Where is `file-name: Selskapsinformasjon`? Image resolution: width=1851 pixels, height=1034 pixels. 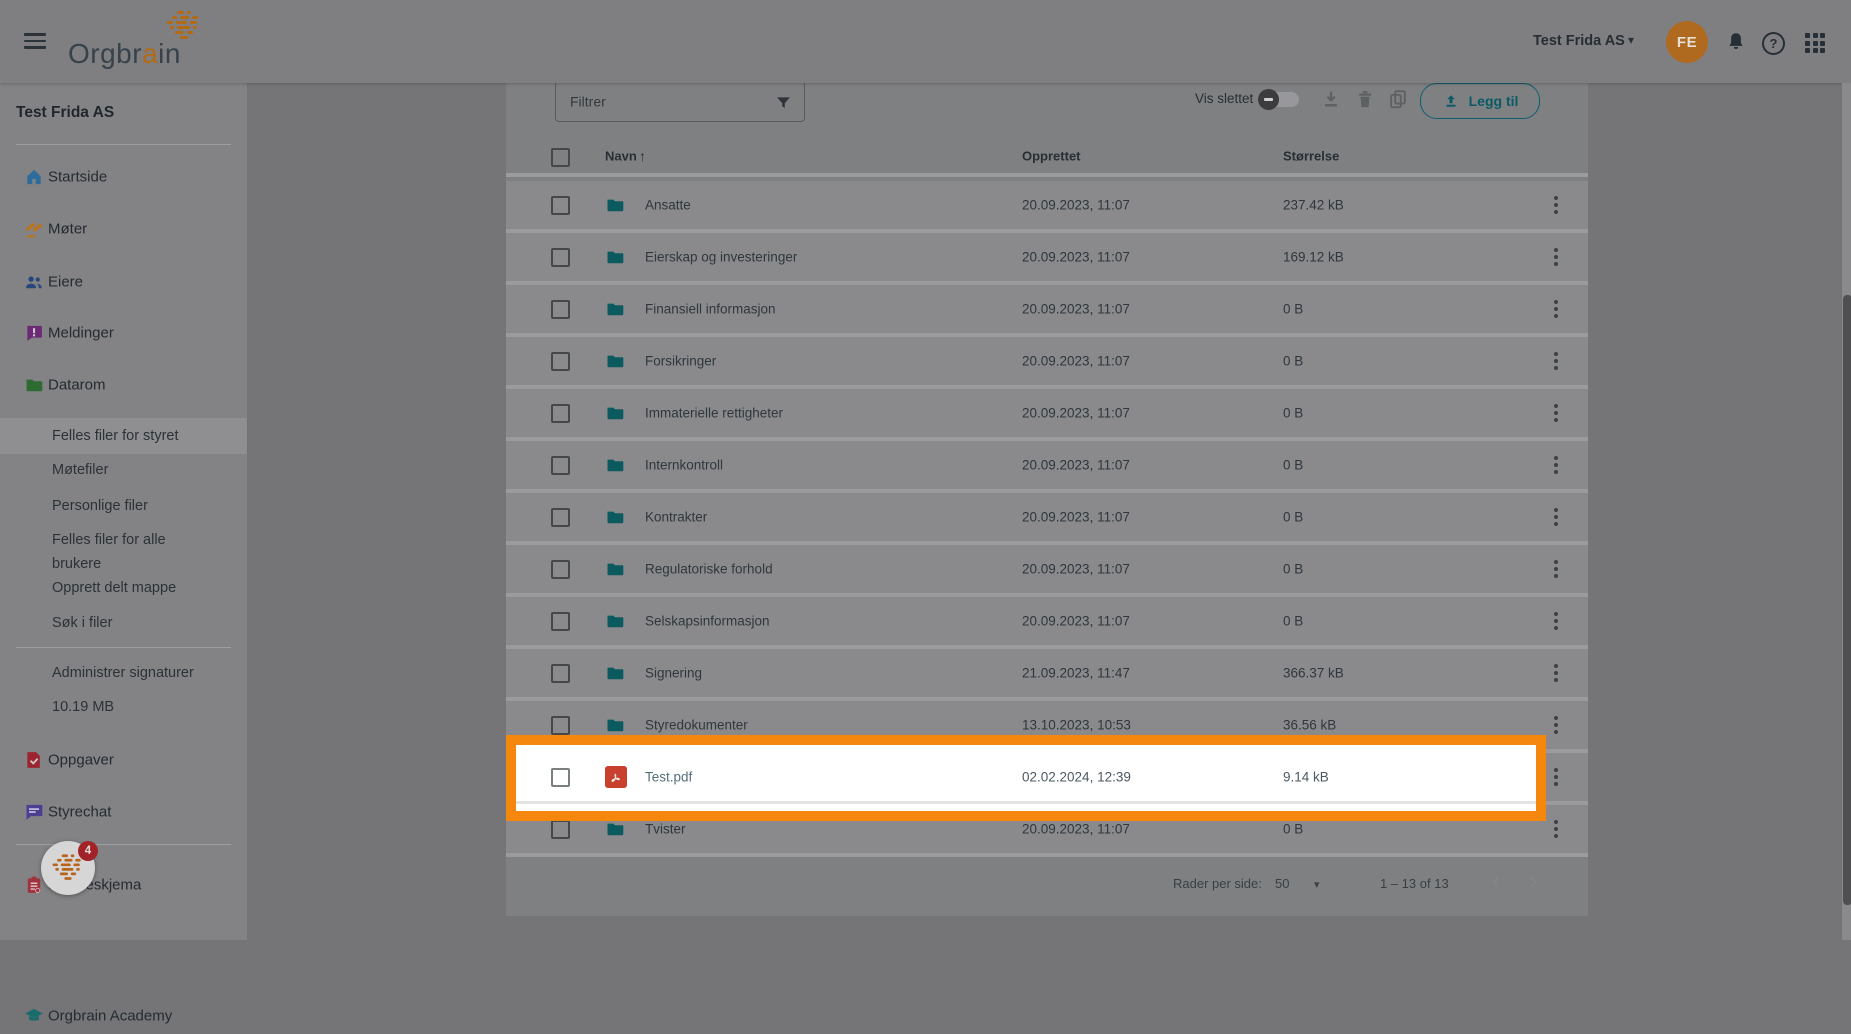 file-name: Selskapsinformasjon is located at coordinates (707, 621).